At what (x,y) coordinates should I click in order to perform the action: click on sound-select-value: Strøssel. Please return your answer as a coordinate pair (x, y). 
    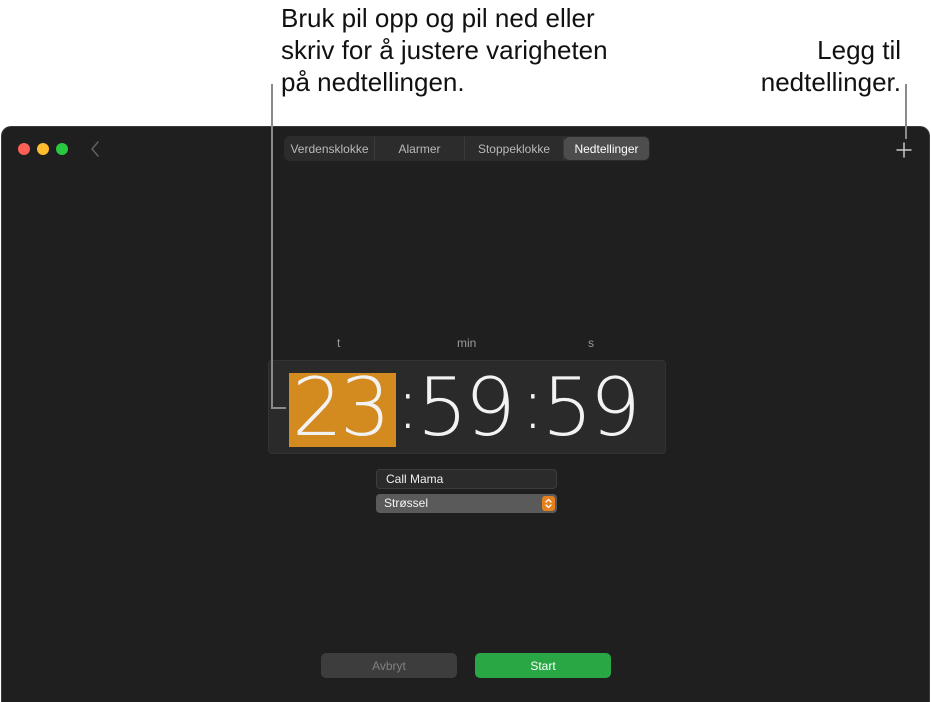
    Looking at the image, I should click on (406, 503).